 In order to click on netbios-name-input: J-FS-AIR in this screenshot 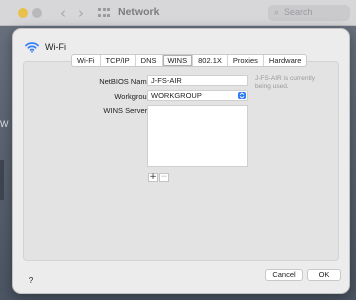, I will do `click(197, 80)`.